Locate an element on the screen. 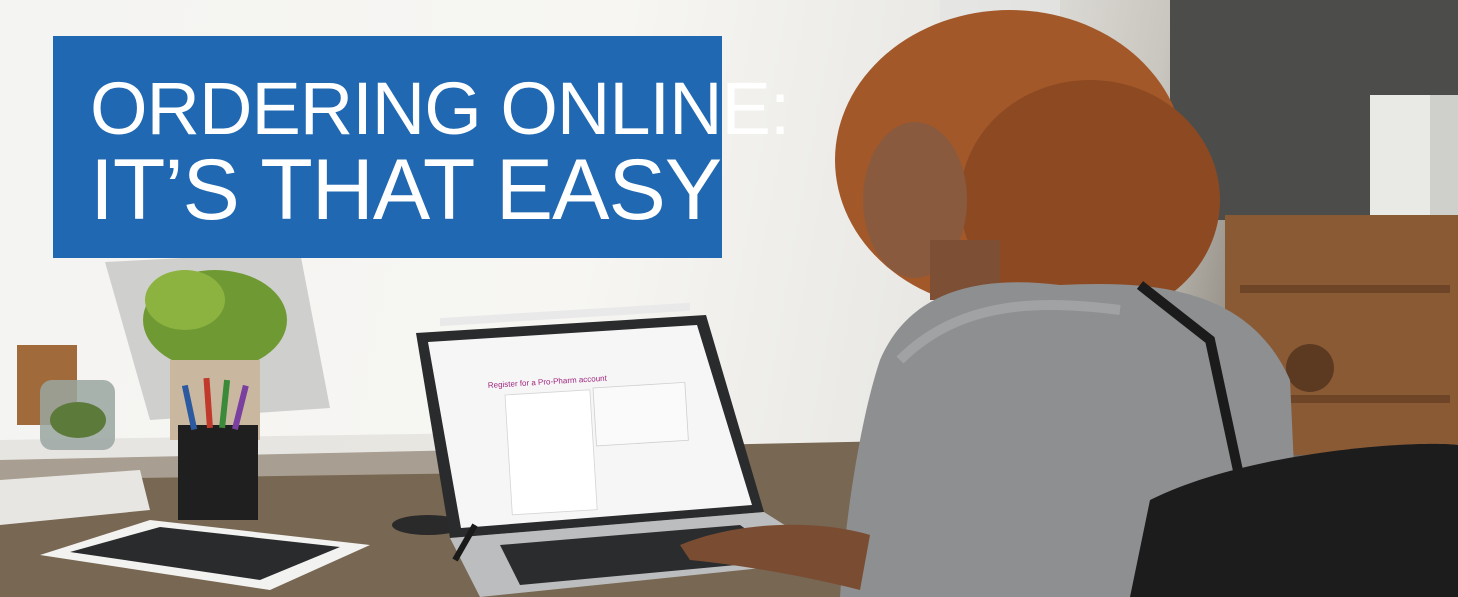  headline-line-1: ORDERING ONLINE: is located at coordinates (440, 108).